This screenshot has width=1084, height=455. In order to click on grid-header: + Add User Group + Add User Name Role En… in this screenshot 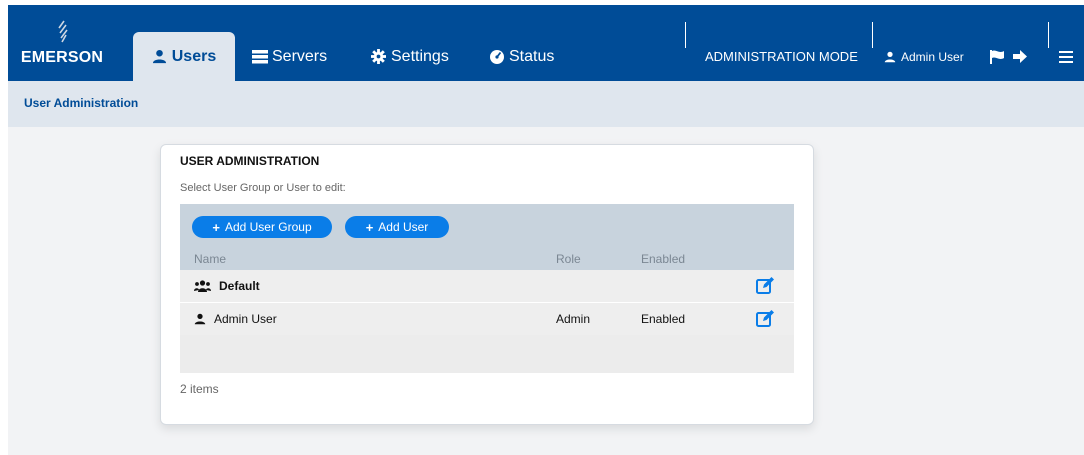, I will do `click(487, 237)`.